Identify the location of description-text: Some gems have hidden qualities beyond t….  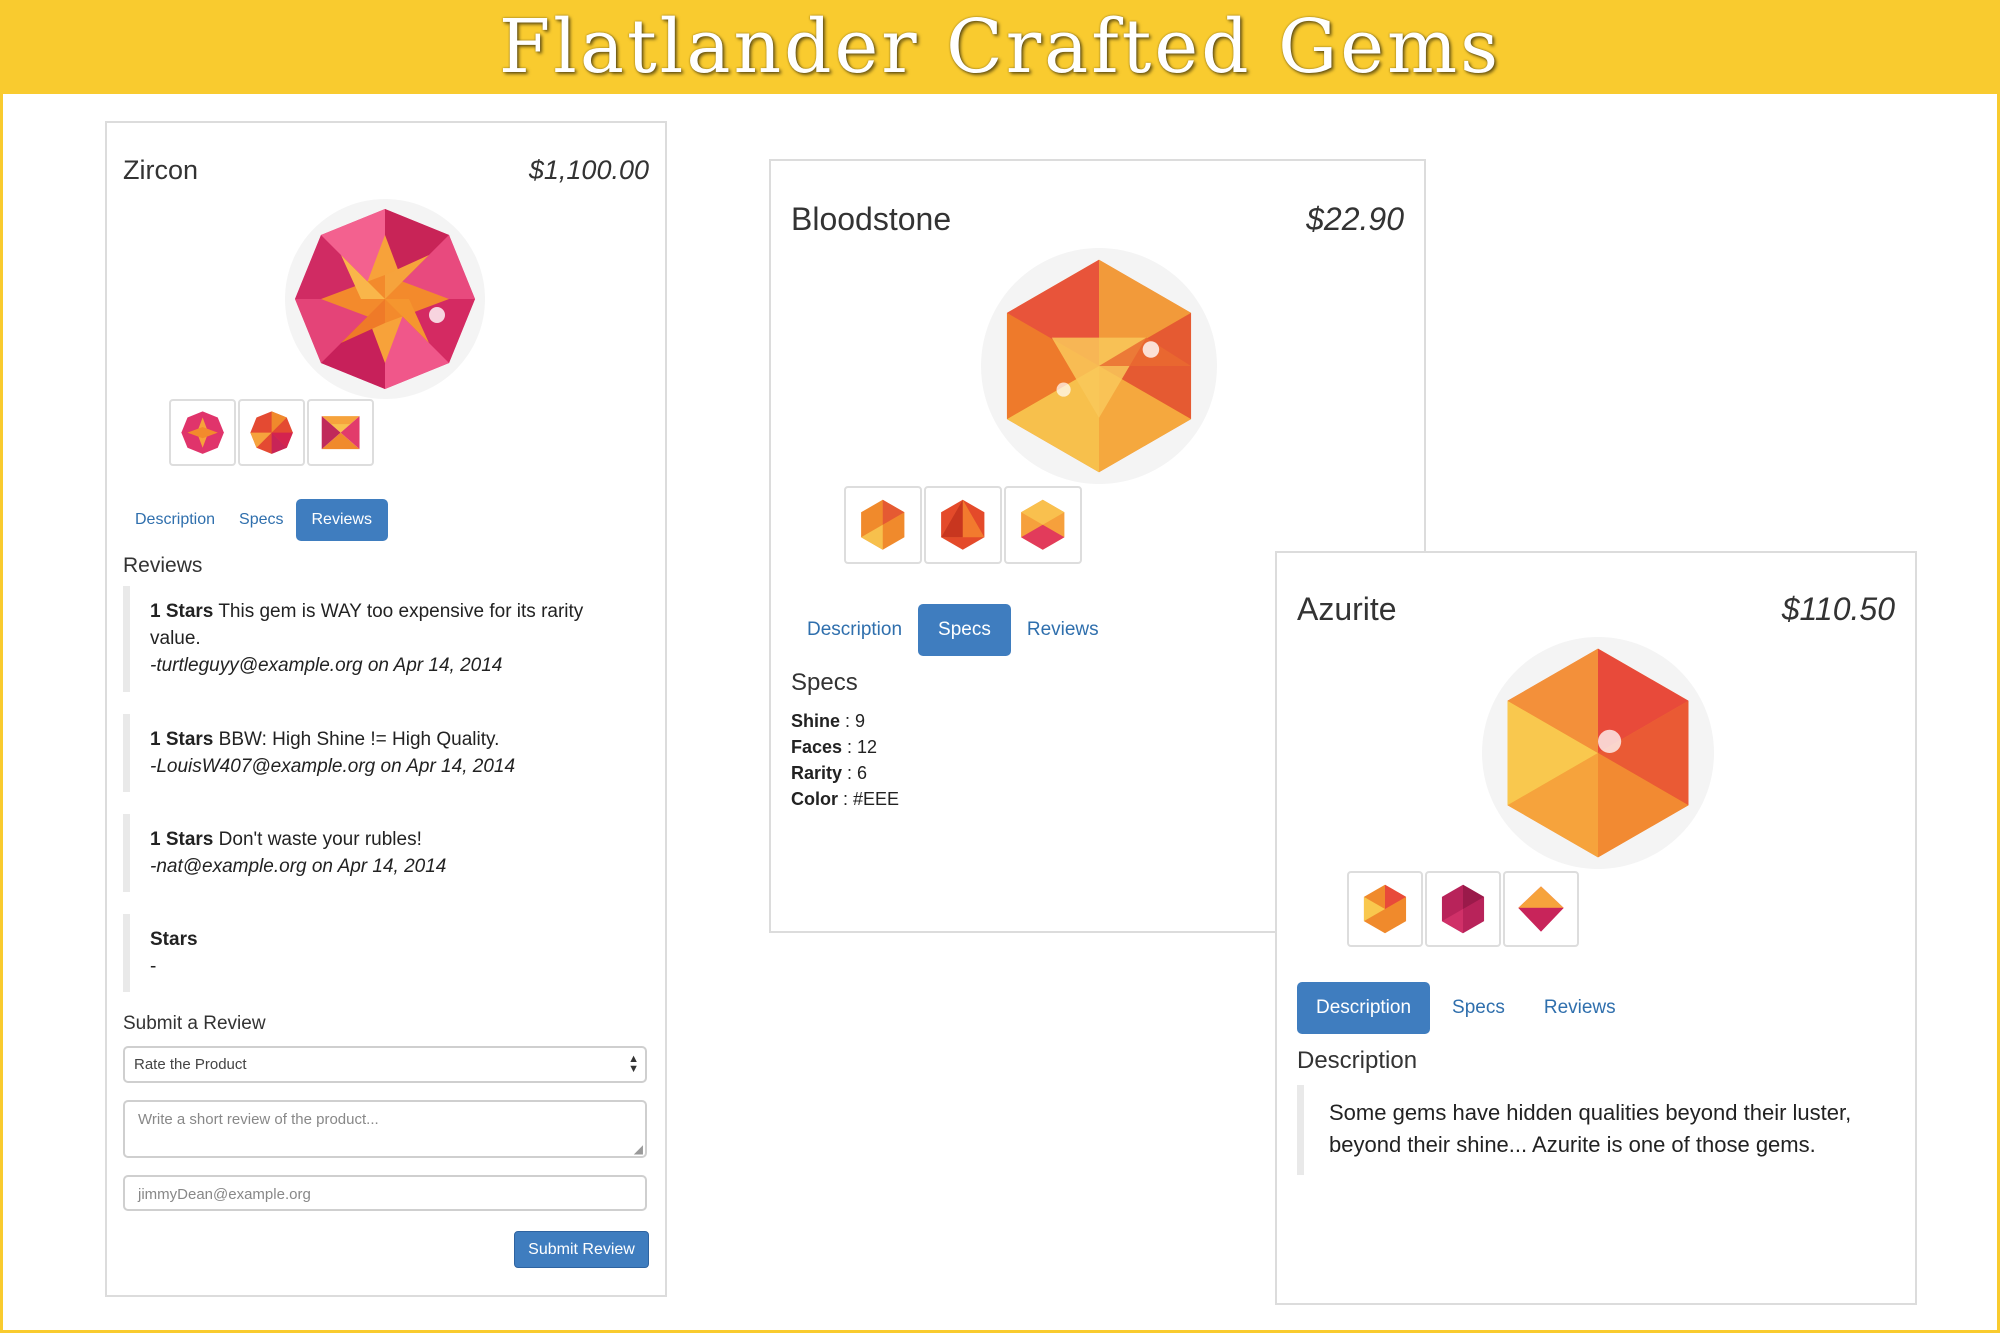
(1590, 1128).